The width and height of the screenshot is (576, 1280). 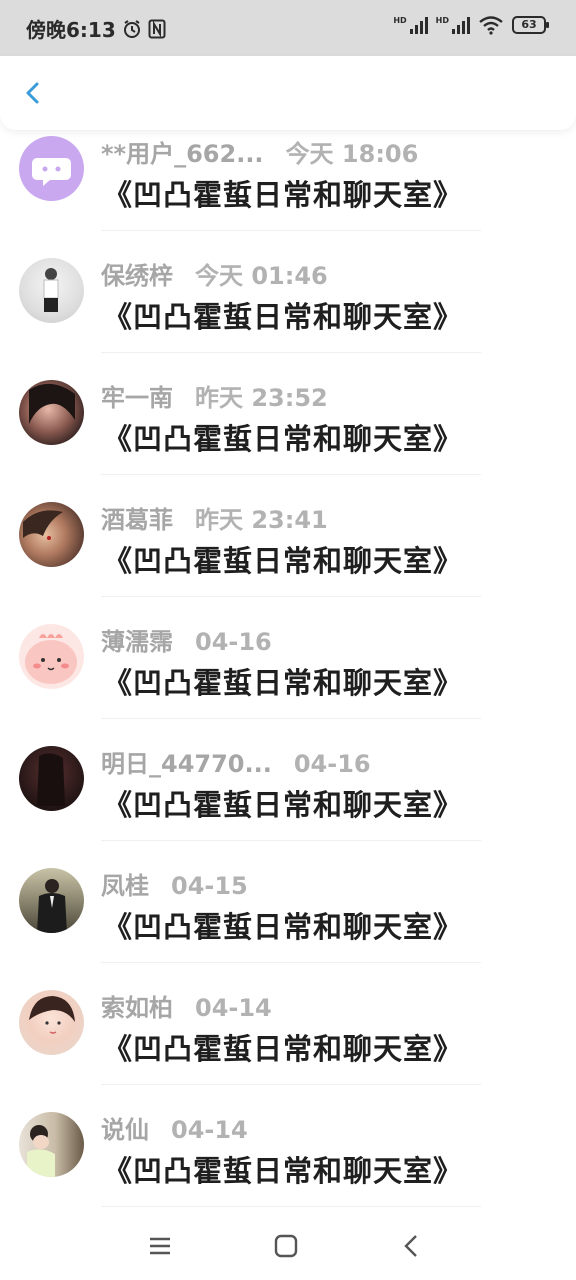 I want to click on timestamp: 昨天 23:52, so click(x=261, y=398).